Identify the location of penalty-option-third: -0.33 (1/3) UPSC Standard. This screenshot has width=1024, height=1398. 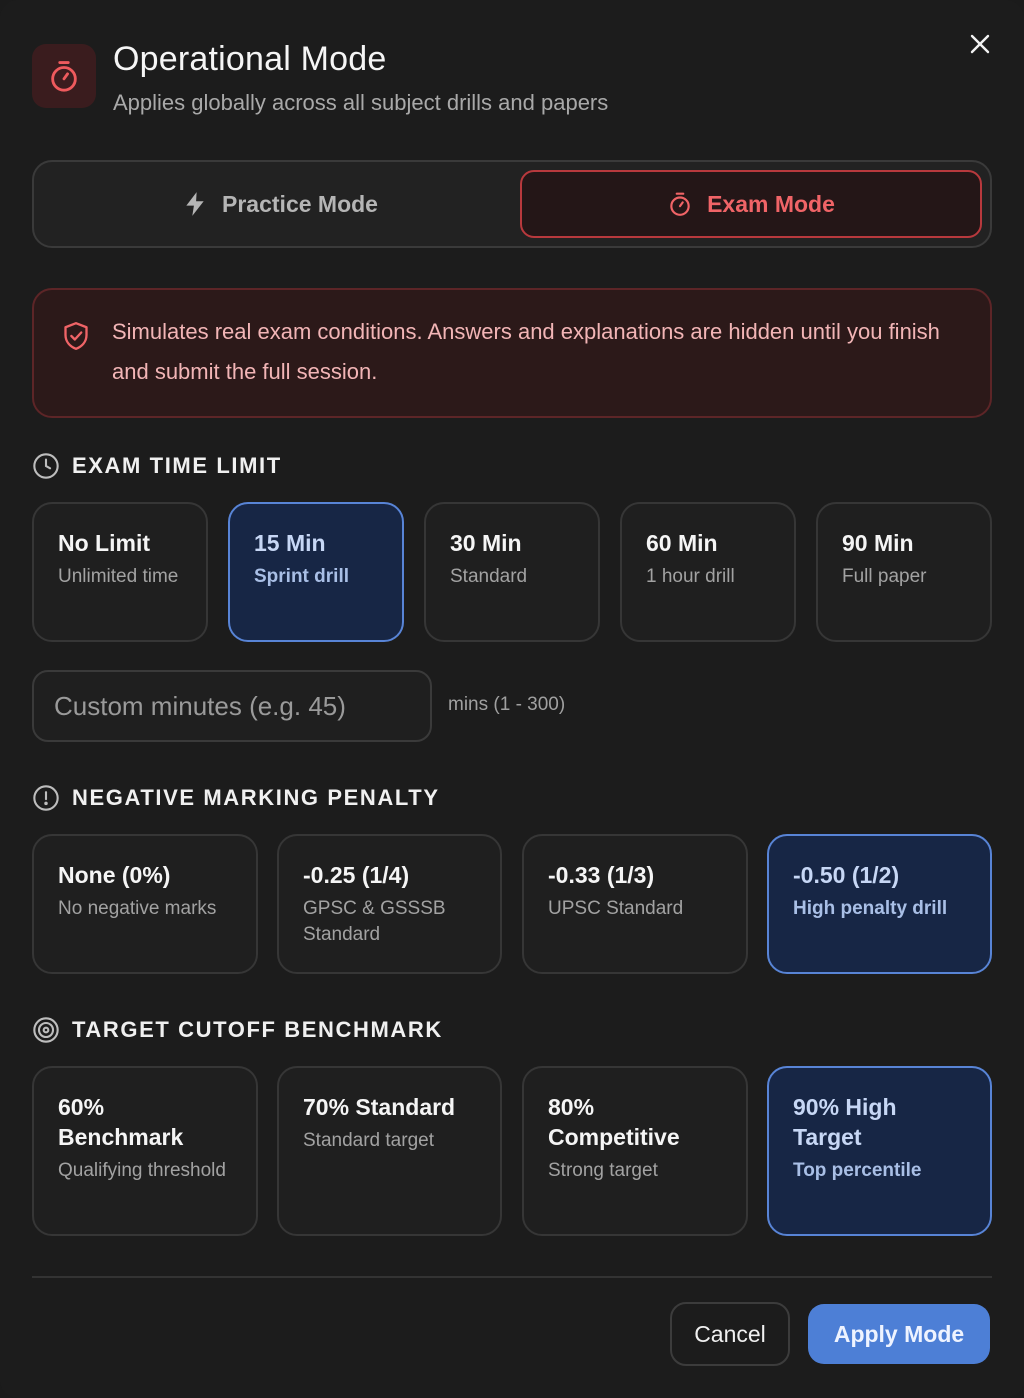
(635, 904).